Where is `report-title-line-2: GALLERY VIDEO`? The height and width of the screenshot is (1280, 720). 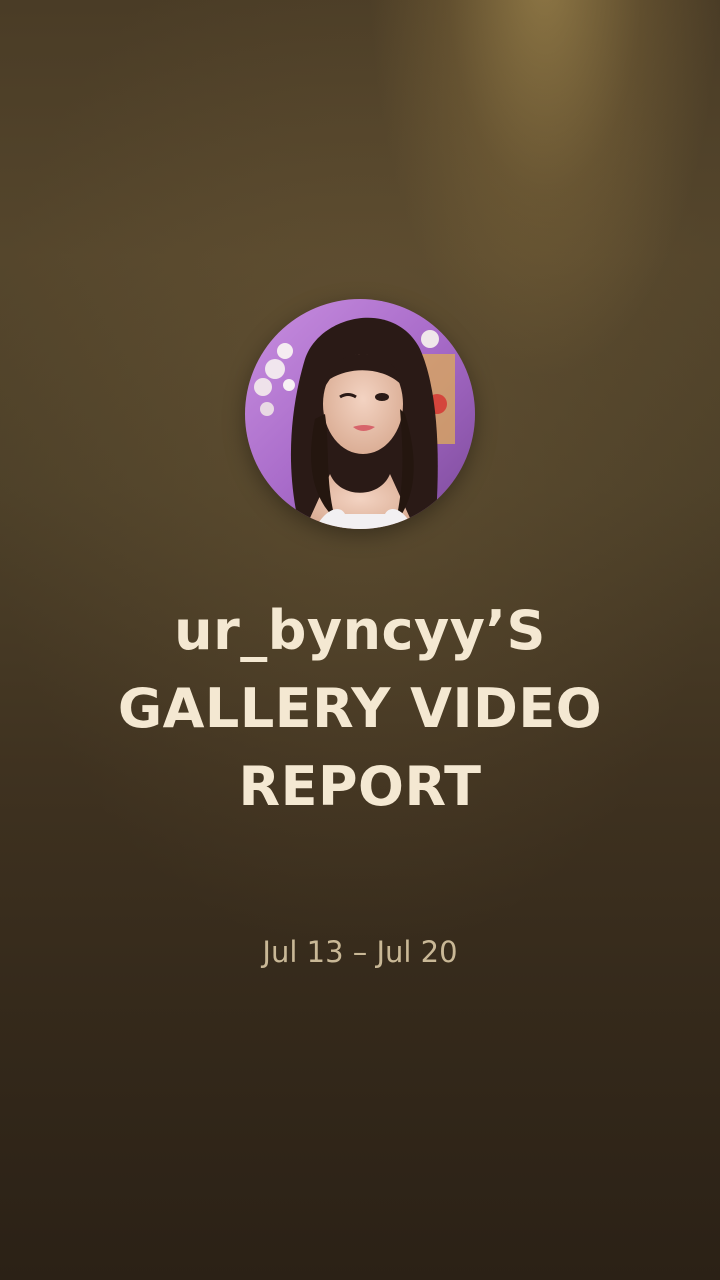
report-title-line-2: GALLERY VIDEO is located at coordinates (360, 708).